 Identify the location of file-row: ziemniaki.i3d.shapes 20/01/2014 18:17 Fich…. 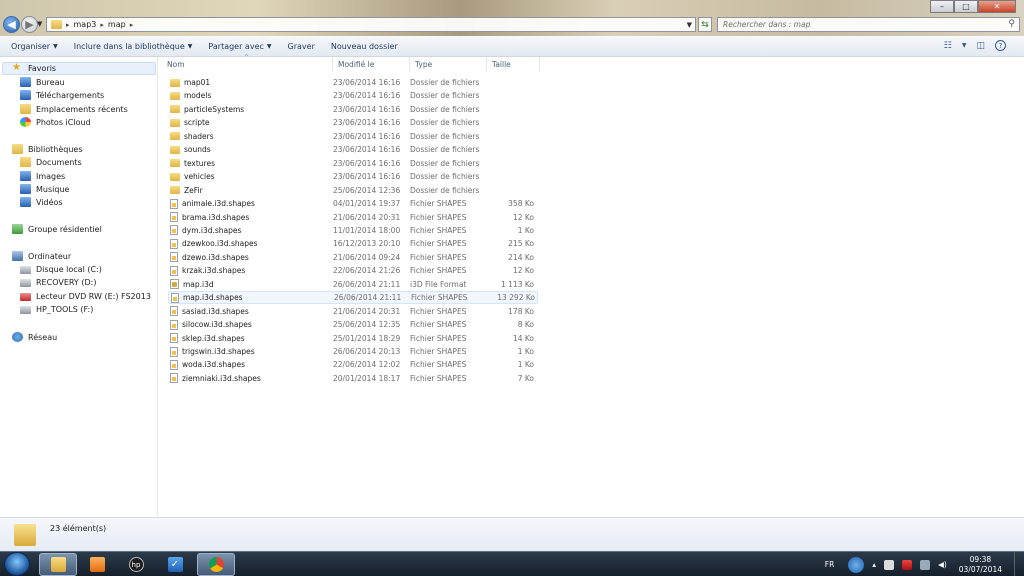
(353, 378).